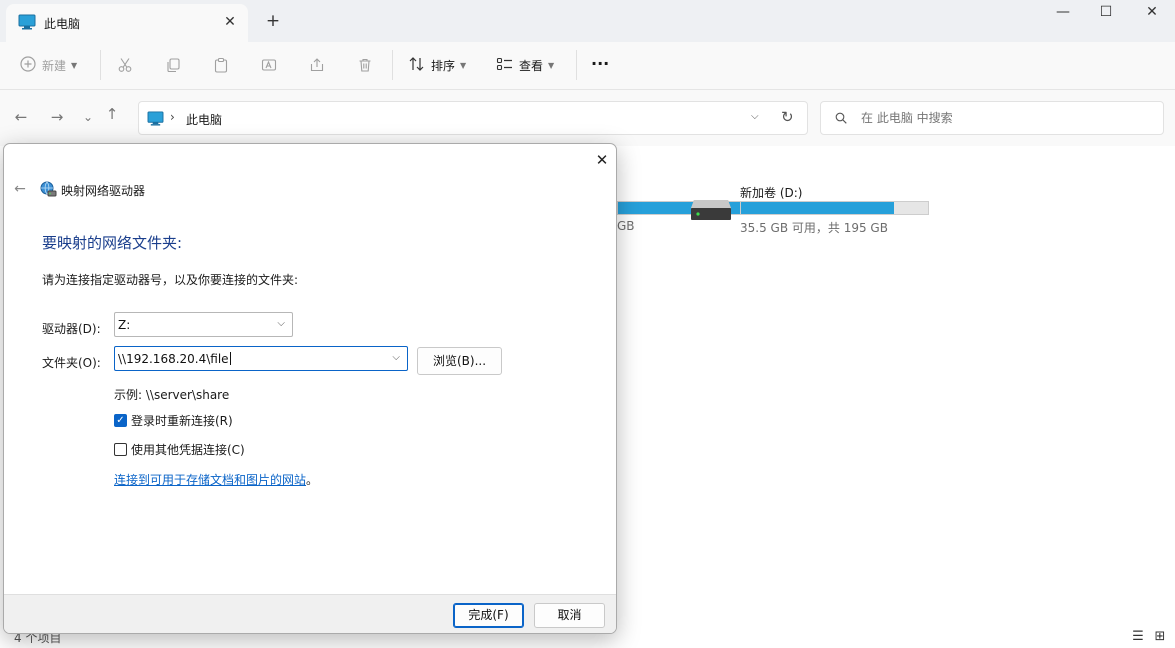  What do you see at coordinates (170, 280) in the screenshot?
I see `dialog-description: 请为连接指定驱动器号，以及你要连接的文件夹:` at bounding box center [170, 280].